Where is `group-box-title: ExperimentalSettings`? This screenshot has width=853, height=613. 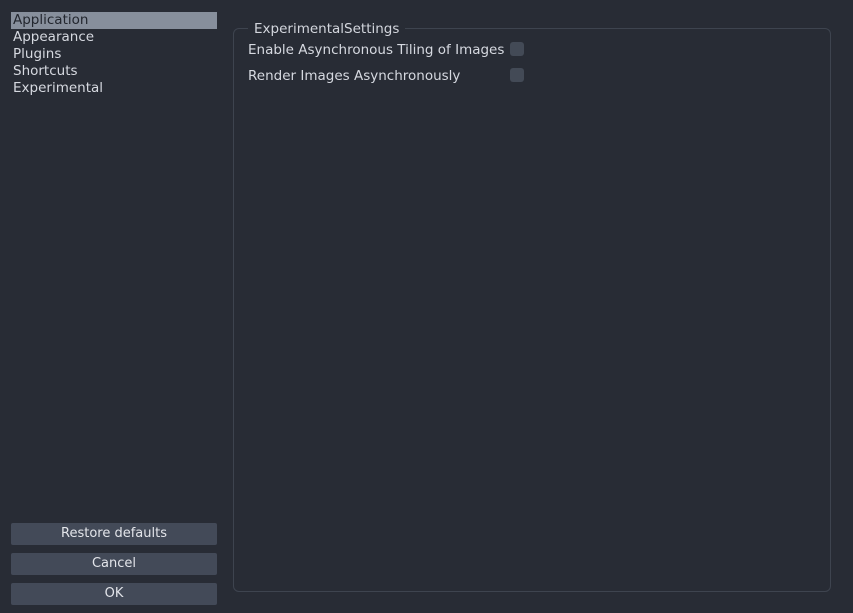 group-box-title: ExperimentalSettings is located at coordinates (327, 29).